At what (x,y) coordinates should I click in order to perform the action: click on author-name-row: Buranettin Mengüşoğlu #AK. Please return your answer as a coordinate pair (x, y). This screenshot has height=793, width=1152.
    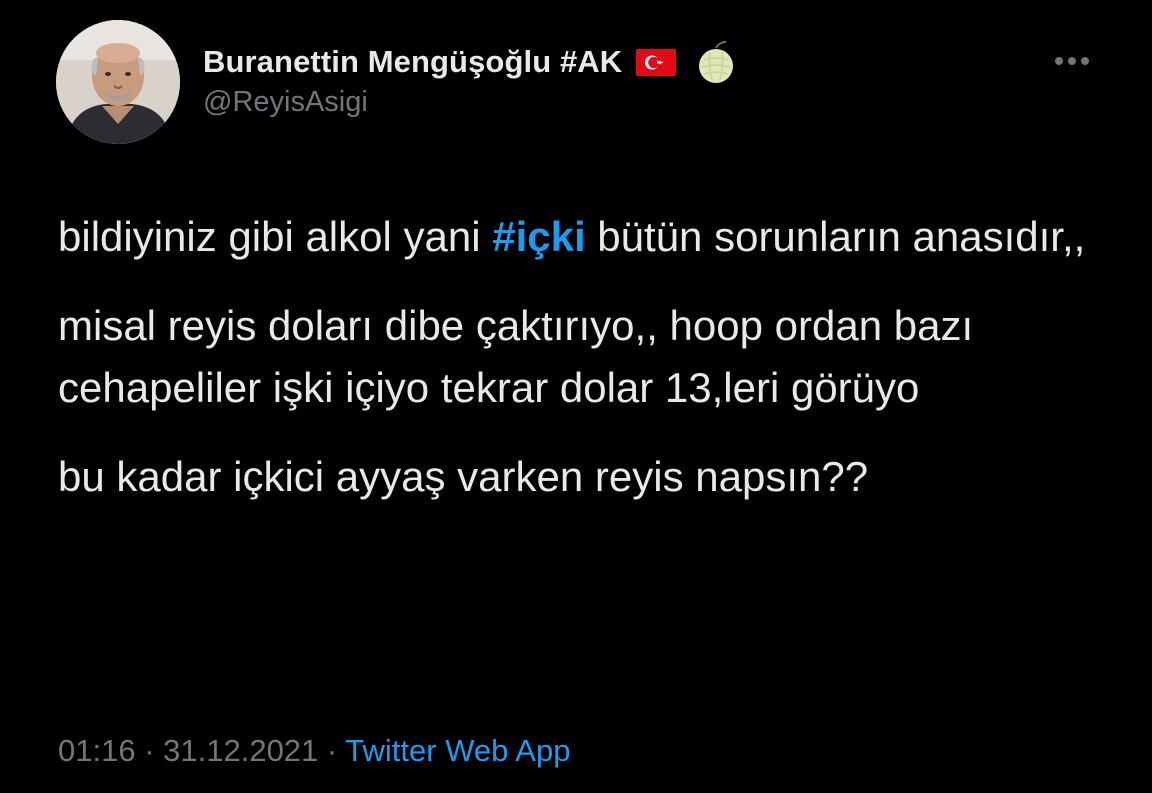
    Looking at the image, I should click on (469, 62).